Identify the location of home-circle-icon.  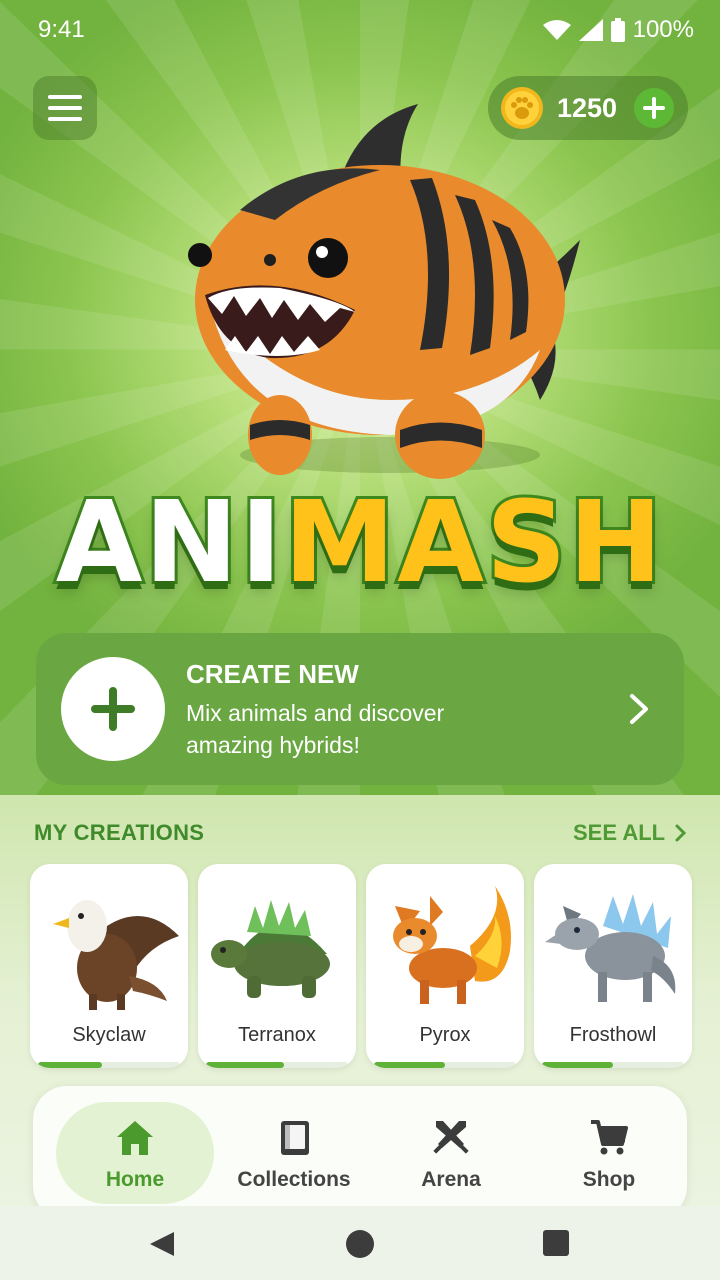
(360, 1244).